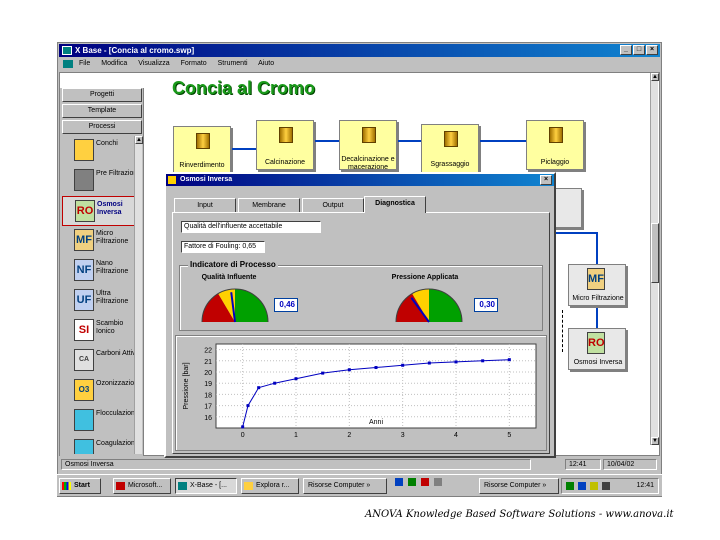  What do you see at coordinates (594, 486) in the screenshot?
I see `volume-icon` at bounding box center [594, 486].